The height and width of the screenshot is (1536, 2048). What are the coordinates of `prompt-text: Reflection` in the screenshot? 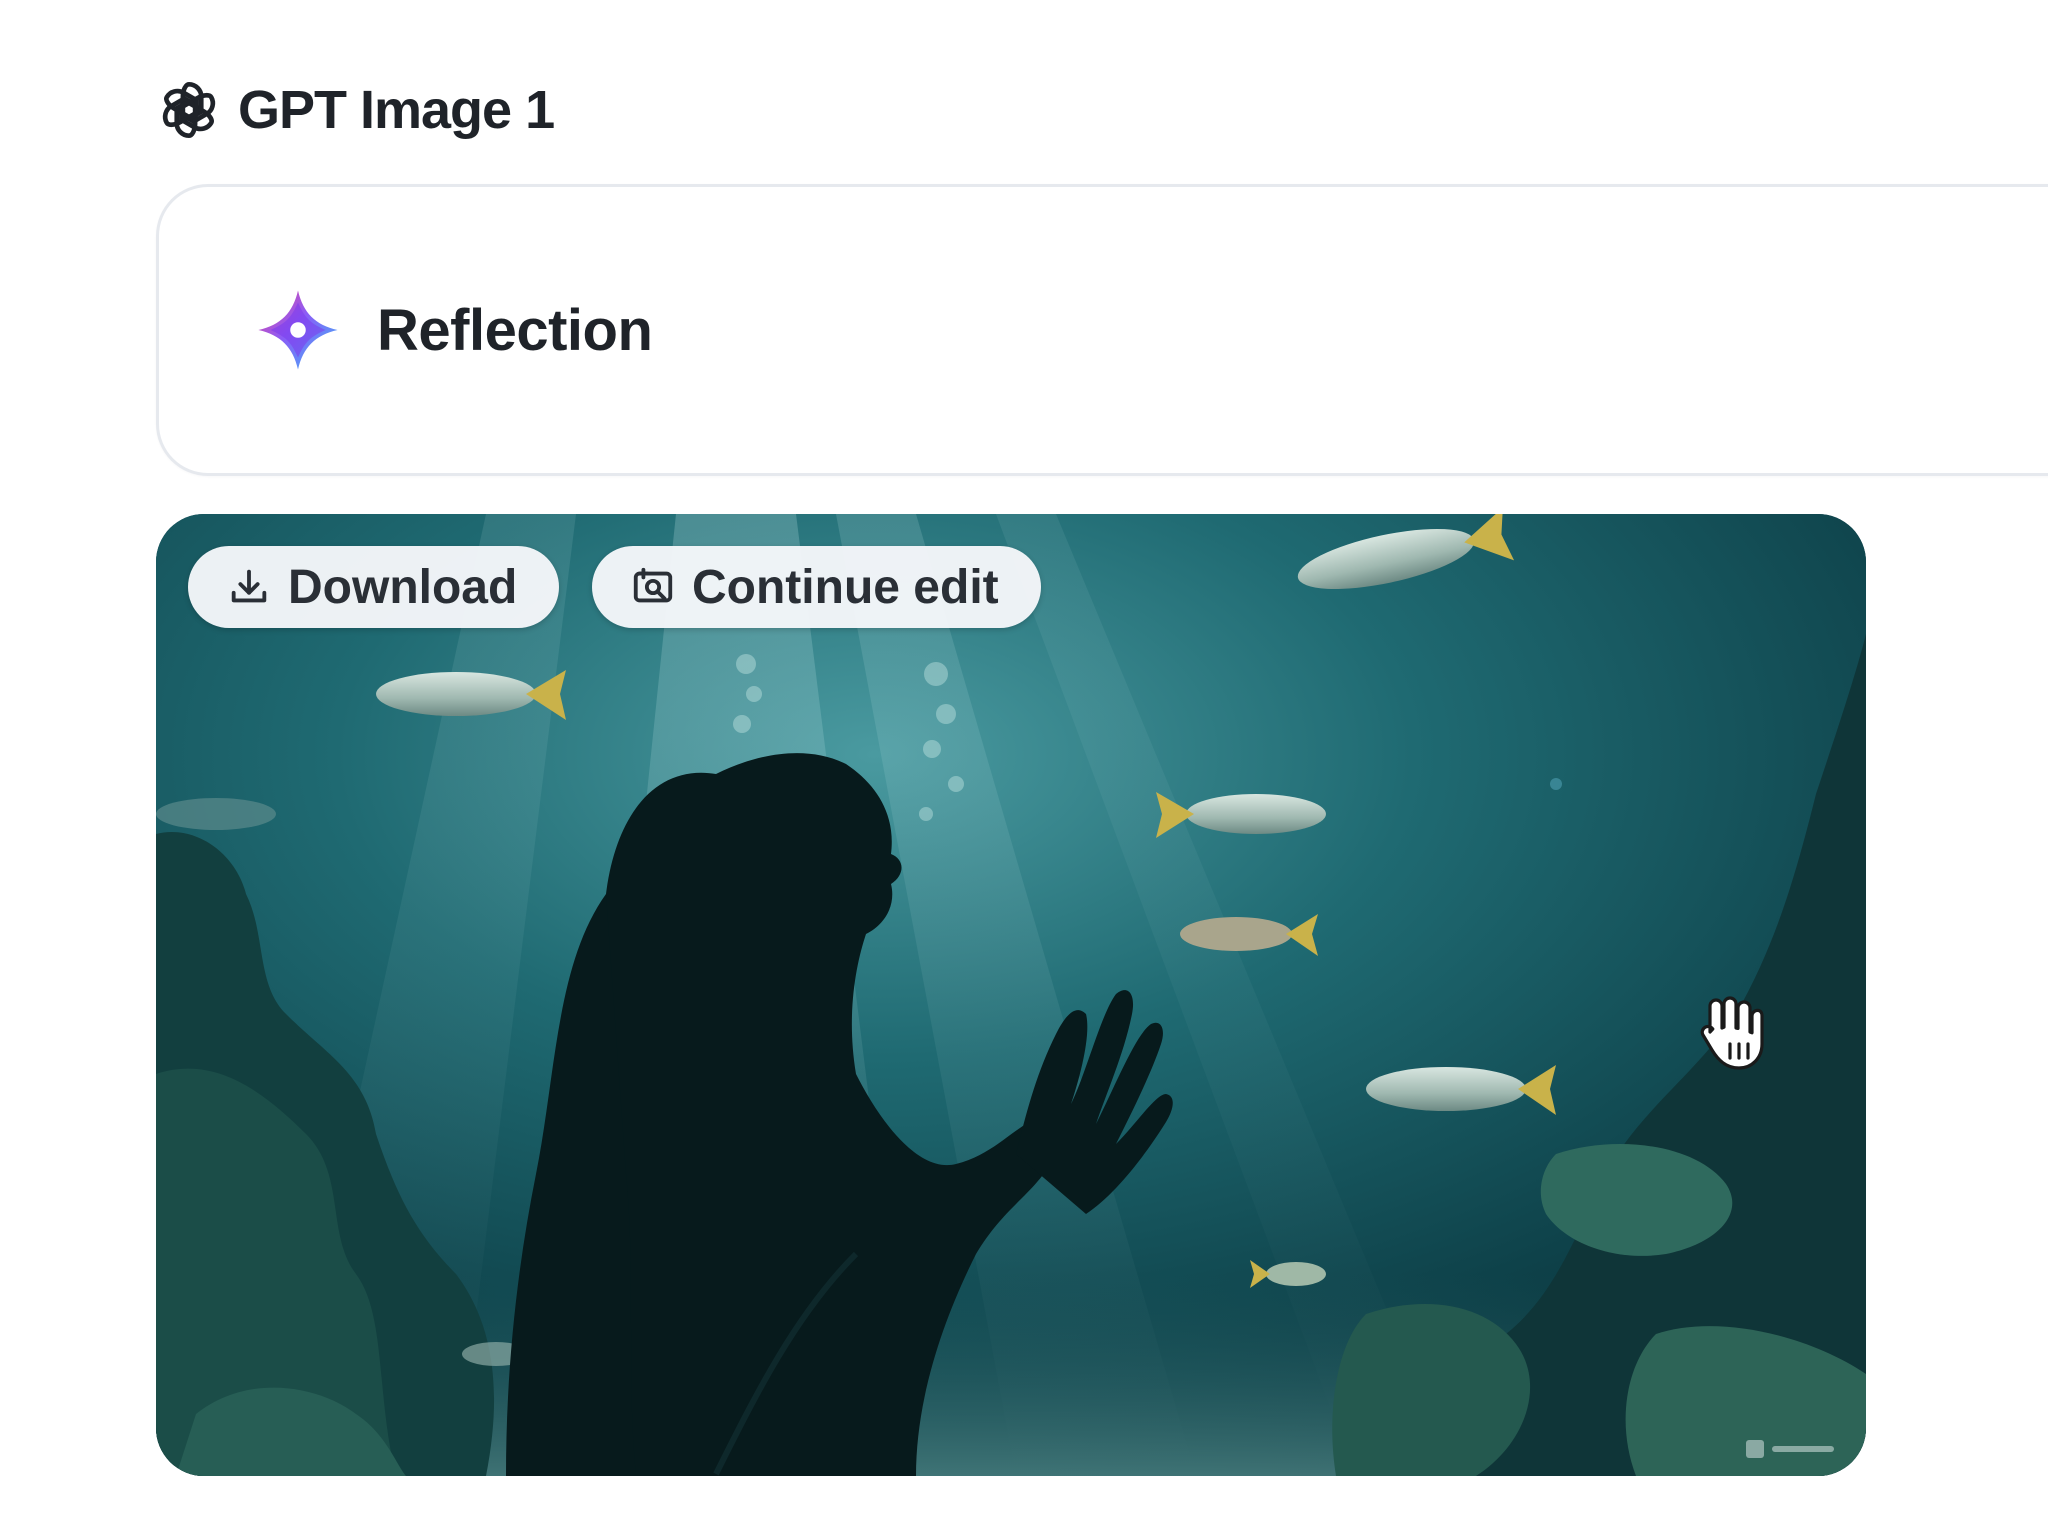 It's located at (515, 330).